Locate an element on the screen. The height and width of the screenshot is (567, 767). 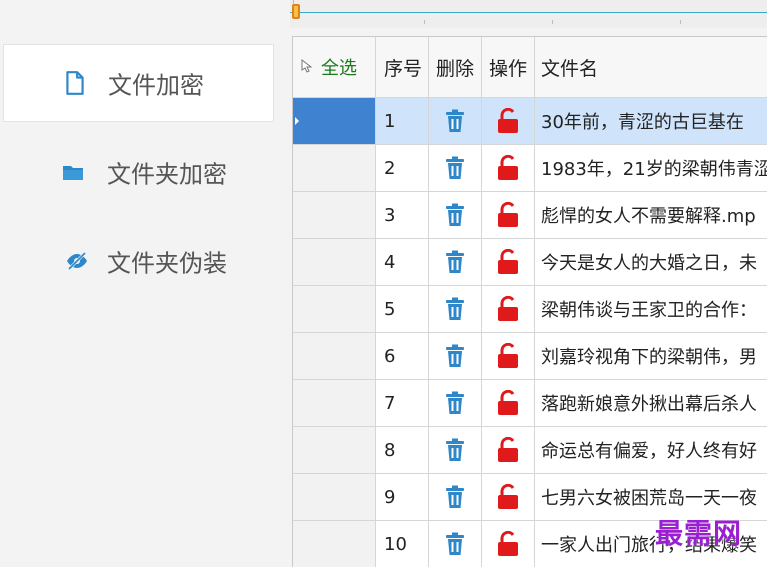
table-row: 8 命运总有偏爱，好人终有好 is located at coordinates (530, 450).